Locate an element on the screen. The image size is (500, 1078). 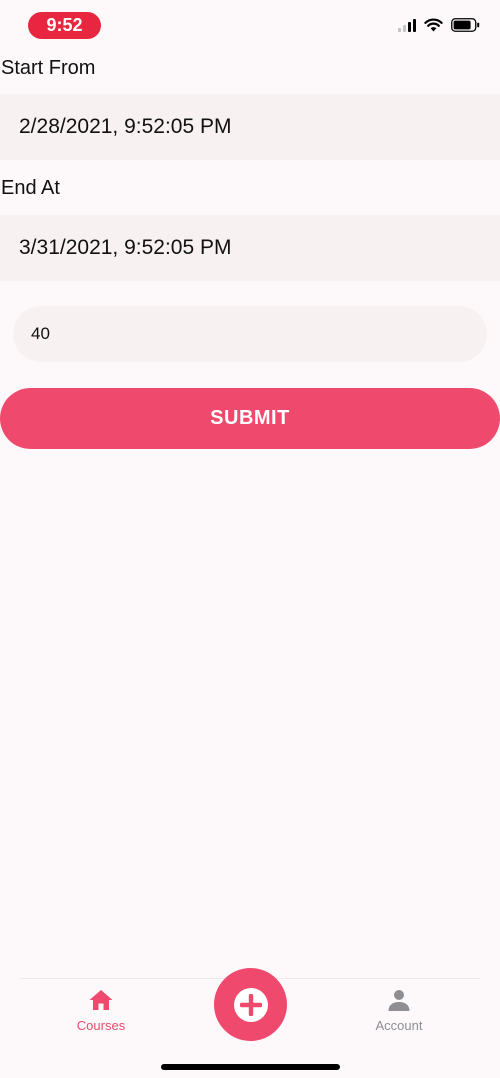
status-bar: 9:52 is located at coordinates (250, 25).